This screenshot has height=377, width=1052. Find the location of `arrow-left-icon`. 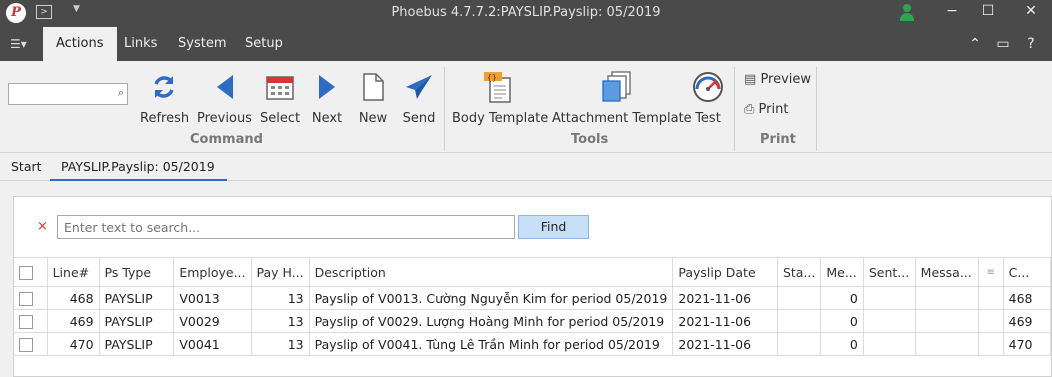

arrow-left-icon is located at coordinates (224, 87).